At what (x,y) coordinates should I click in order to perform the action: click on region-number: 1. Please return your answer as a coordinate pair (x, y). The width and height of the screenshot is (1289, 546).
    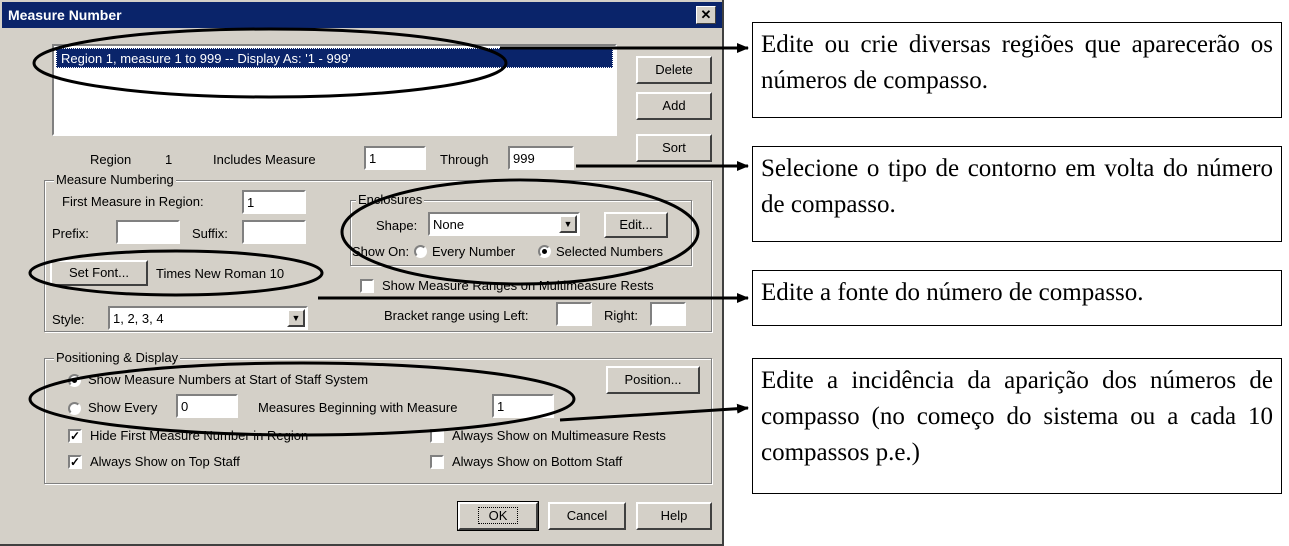
    Looking at the image, I should click on (169, 159).